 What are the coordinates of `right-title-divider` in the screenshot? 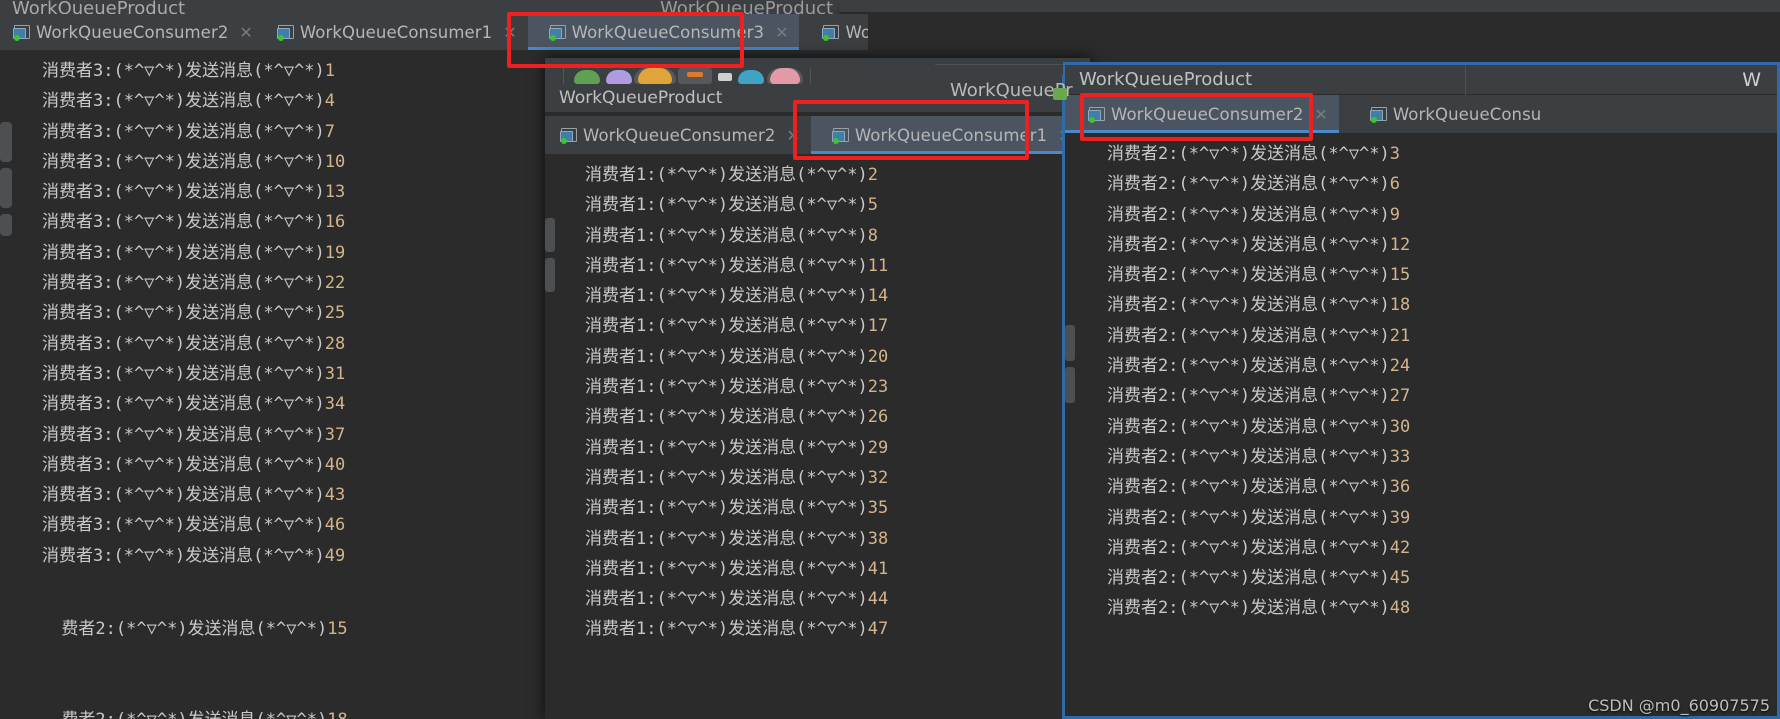 It's located at (1465, 80).